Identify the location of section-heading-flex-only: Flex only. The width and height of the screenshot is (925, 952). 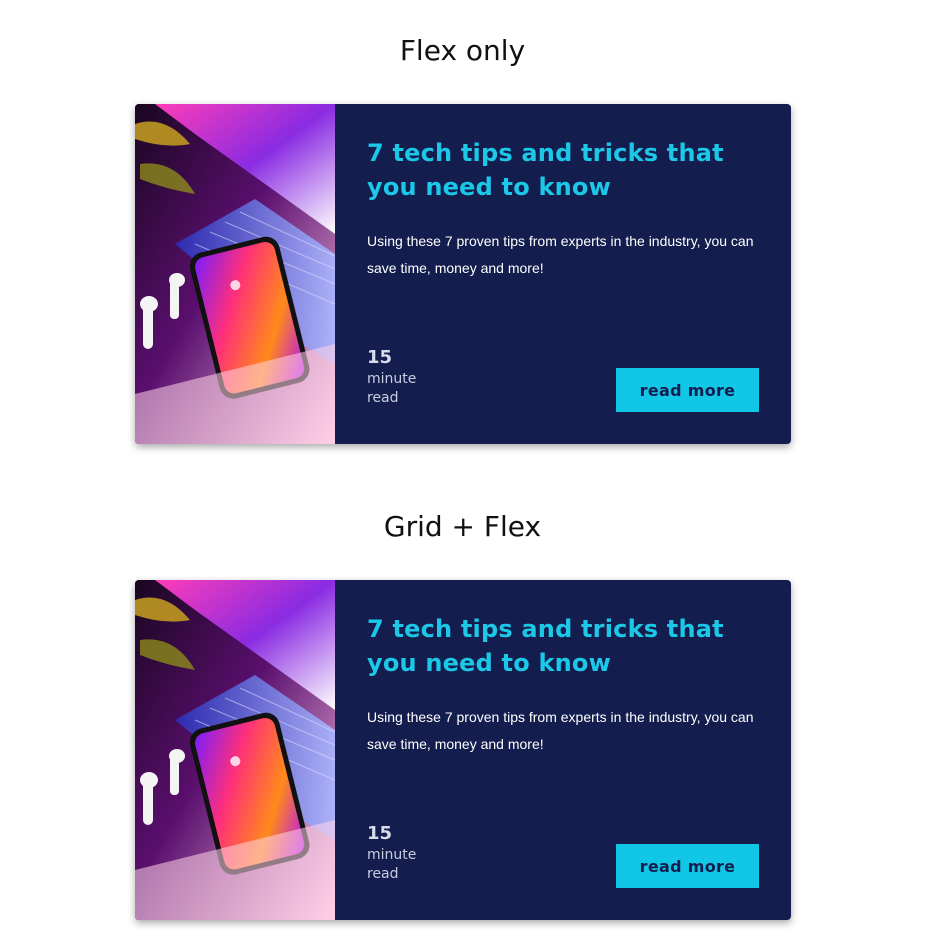
(462, 50).